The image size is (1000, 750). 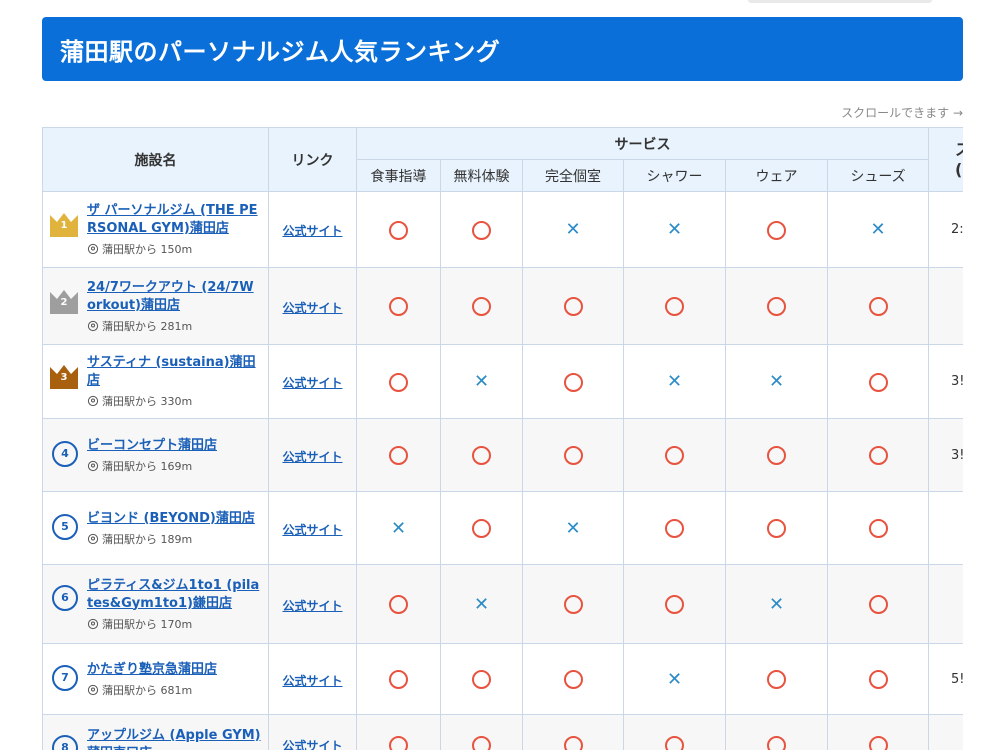 What do you see at coordinates (945, 732) in the screenshot?
I see `extra-cell` at bounding box center [945, 732].